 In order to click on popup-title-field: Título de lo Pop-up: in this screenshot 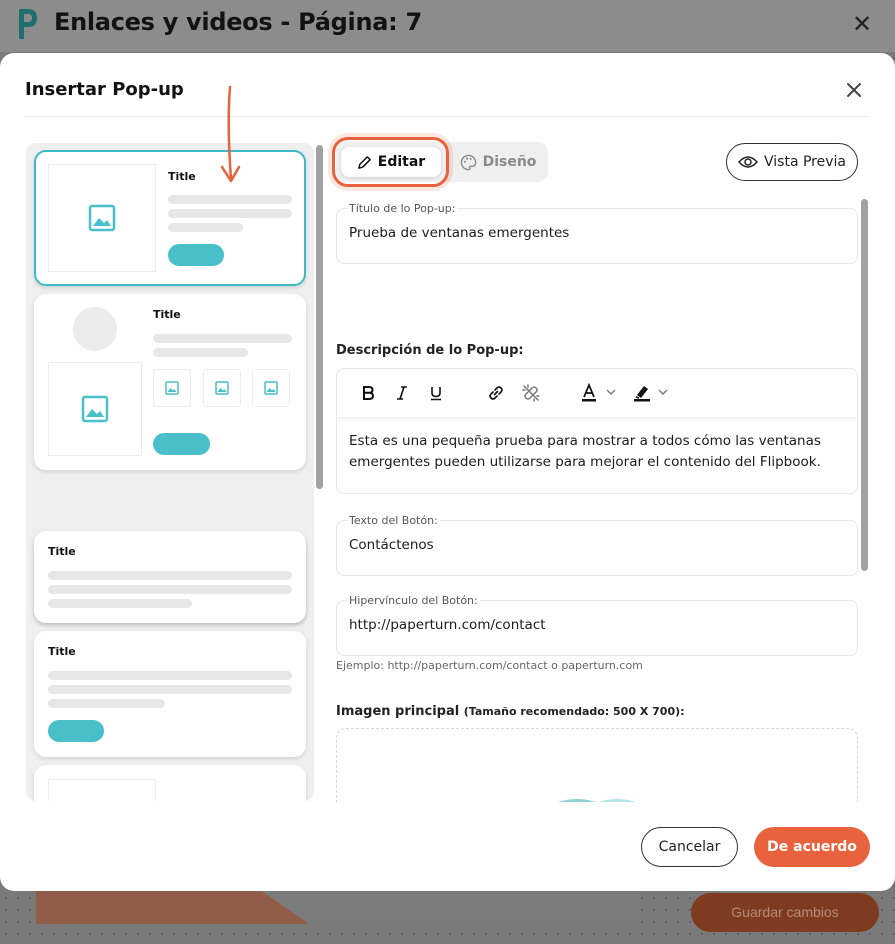, I will do `click(597, 233)`.